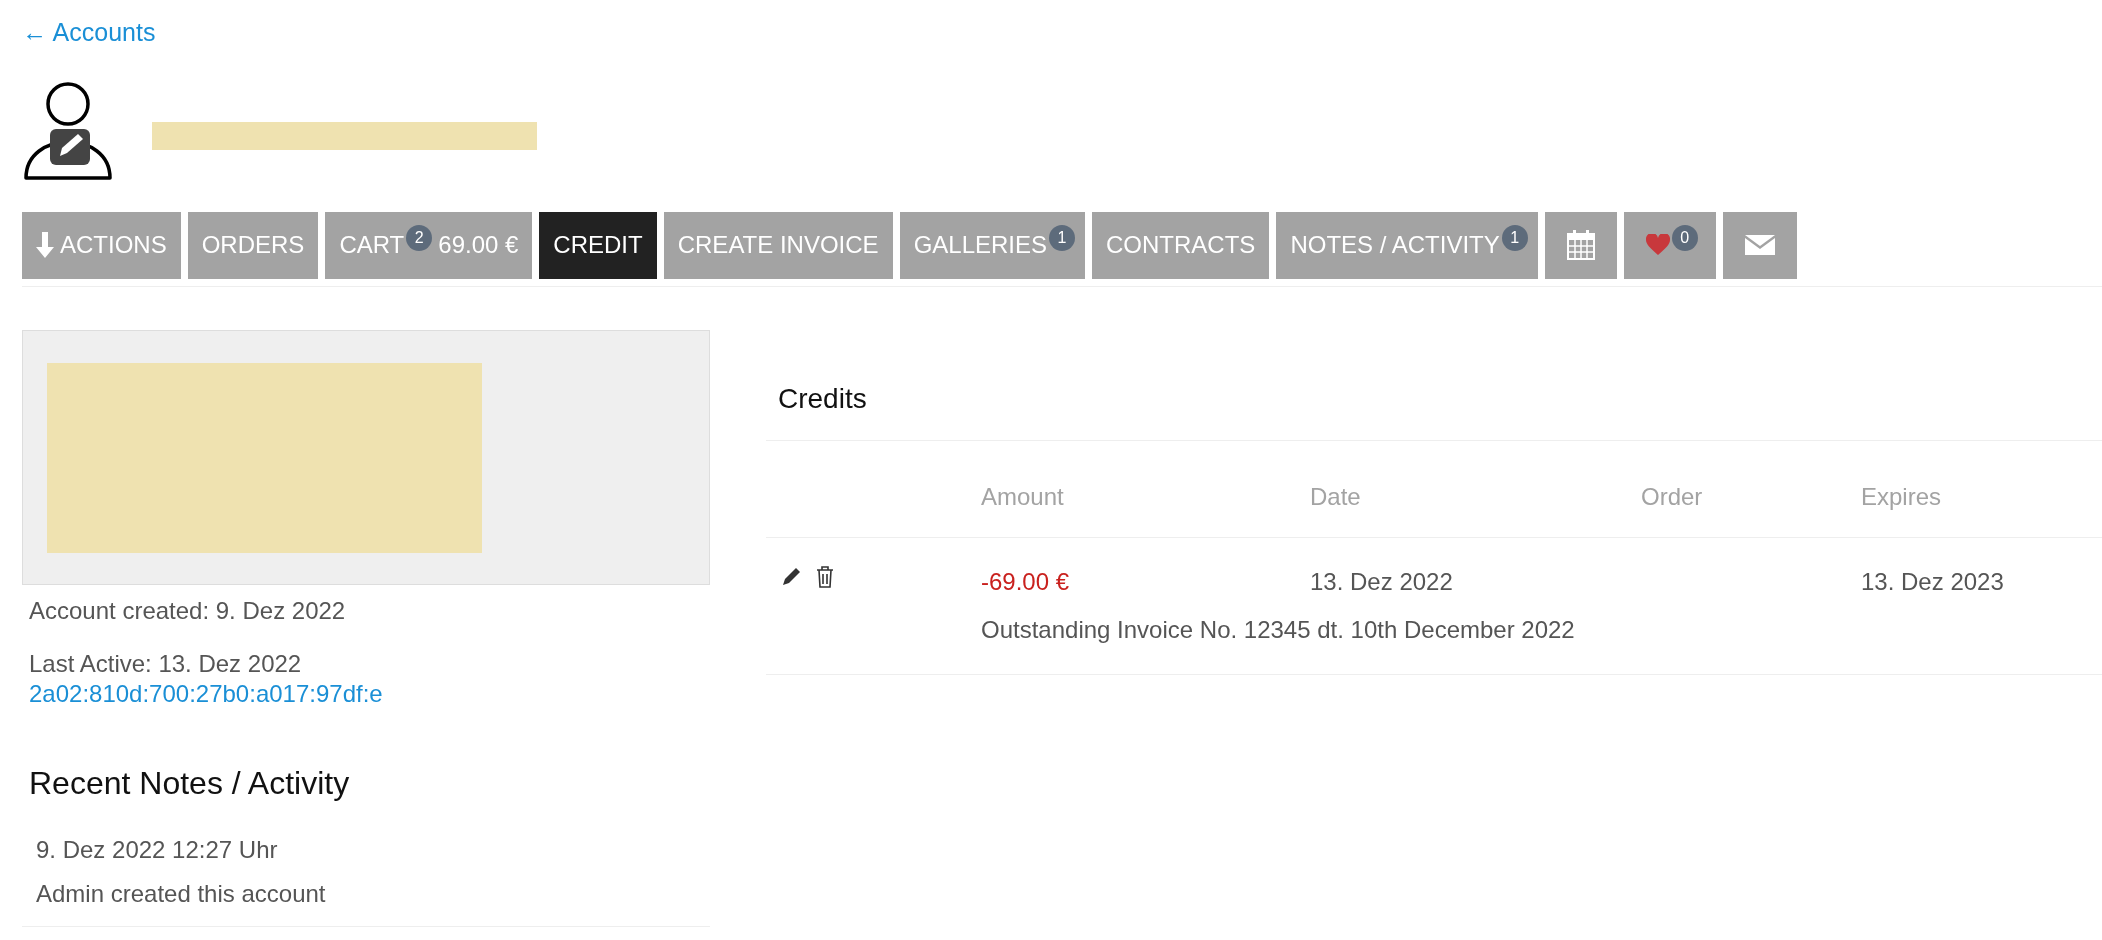 The height and width of the screenshot is (940, 2102). I want to click on envelope-icon, so click(1759, 245).